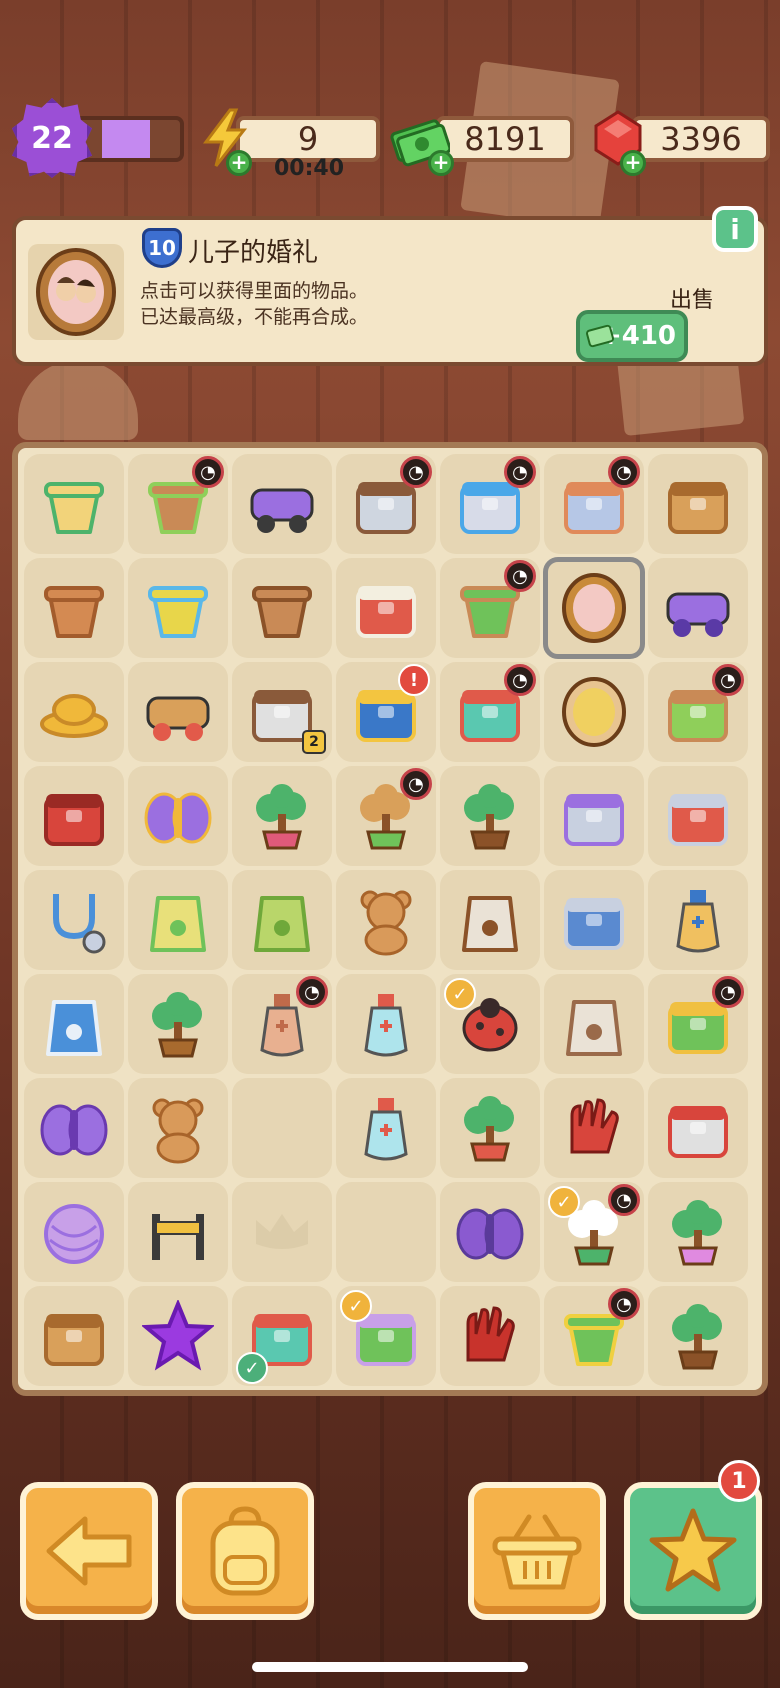  I want to click on backpack-button, so click(245, 1551).